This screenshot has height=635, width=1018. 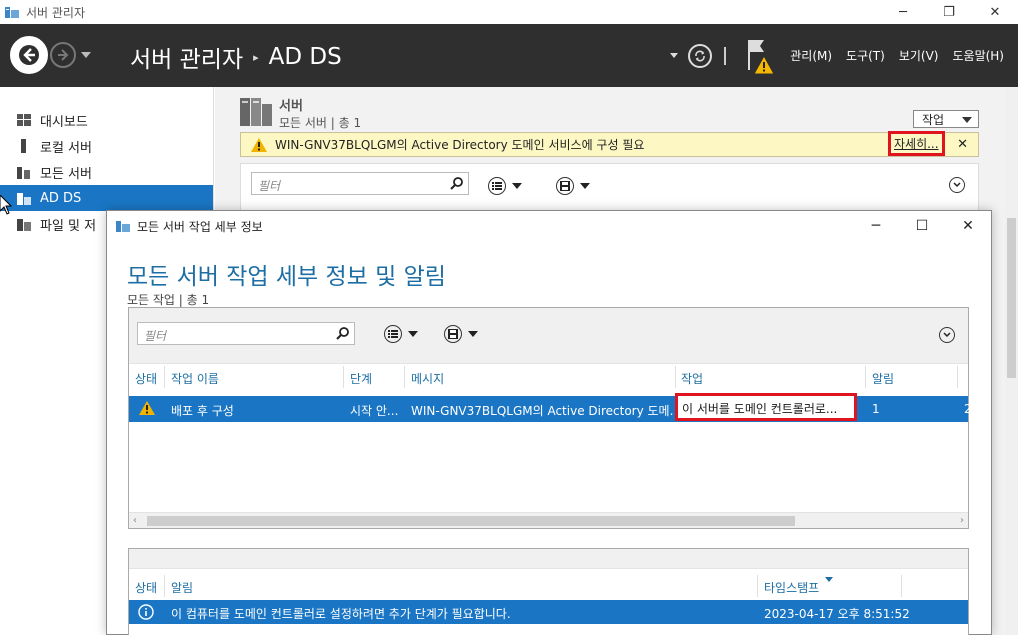 What do you see at coordinates (291, 106) in the screenshot?
I see `section-title: 서버` at bounding box center [291, 106].